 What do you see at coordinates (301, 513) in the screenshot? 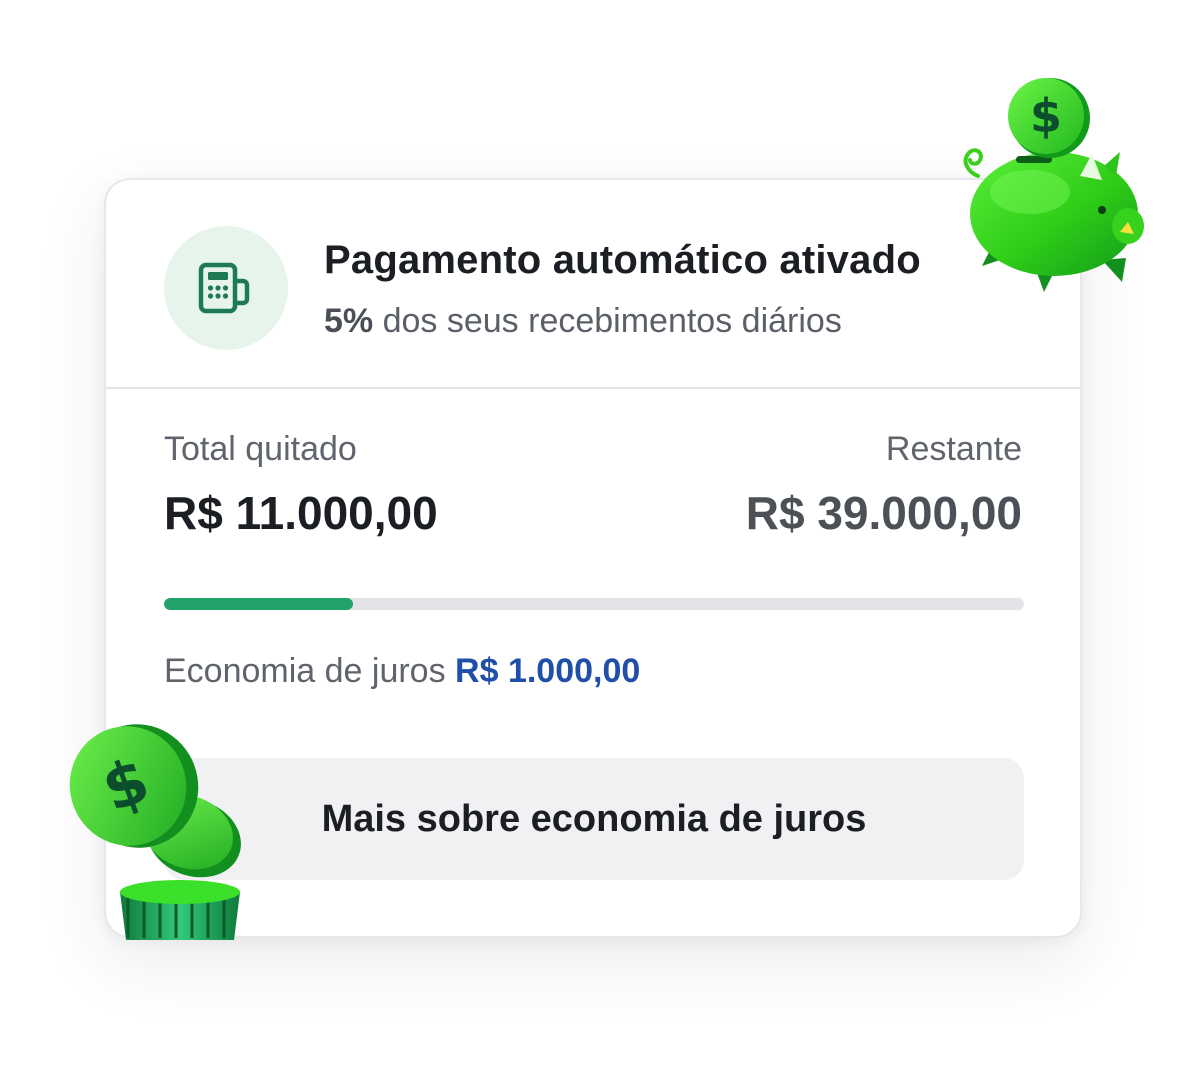
I see `paid-amount: R$ 11.000,00` at bounding box center [301, 513].